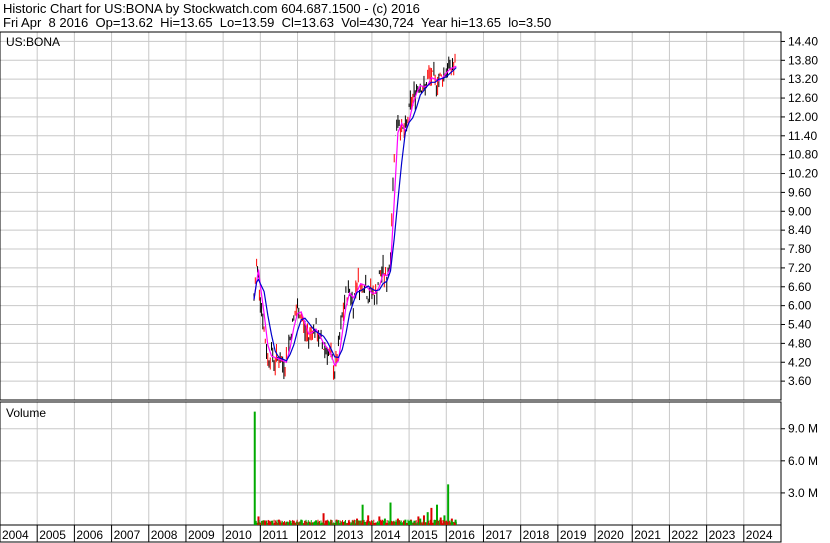  Describe the element at coordinates (803, 98) in the screenshot. I see `price-tick-label: 12.60` at that location.